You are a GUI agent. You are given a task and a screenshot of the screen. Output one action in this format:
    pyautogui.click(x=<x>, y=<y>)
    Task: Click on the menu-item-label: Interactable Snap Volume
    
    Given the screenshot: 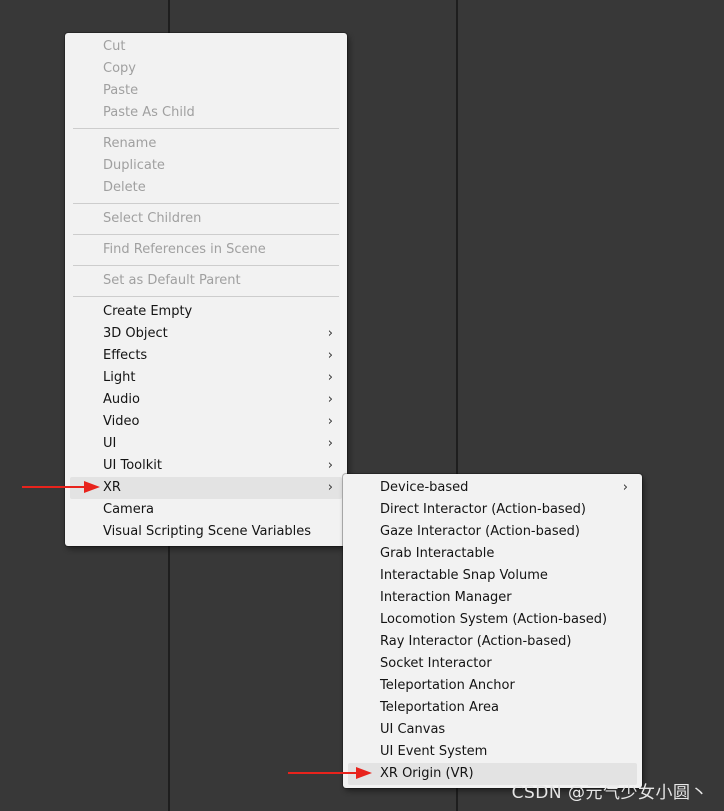 What is the action you would take?
    pyautogui.click(x=464, y=575)
    